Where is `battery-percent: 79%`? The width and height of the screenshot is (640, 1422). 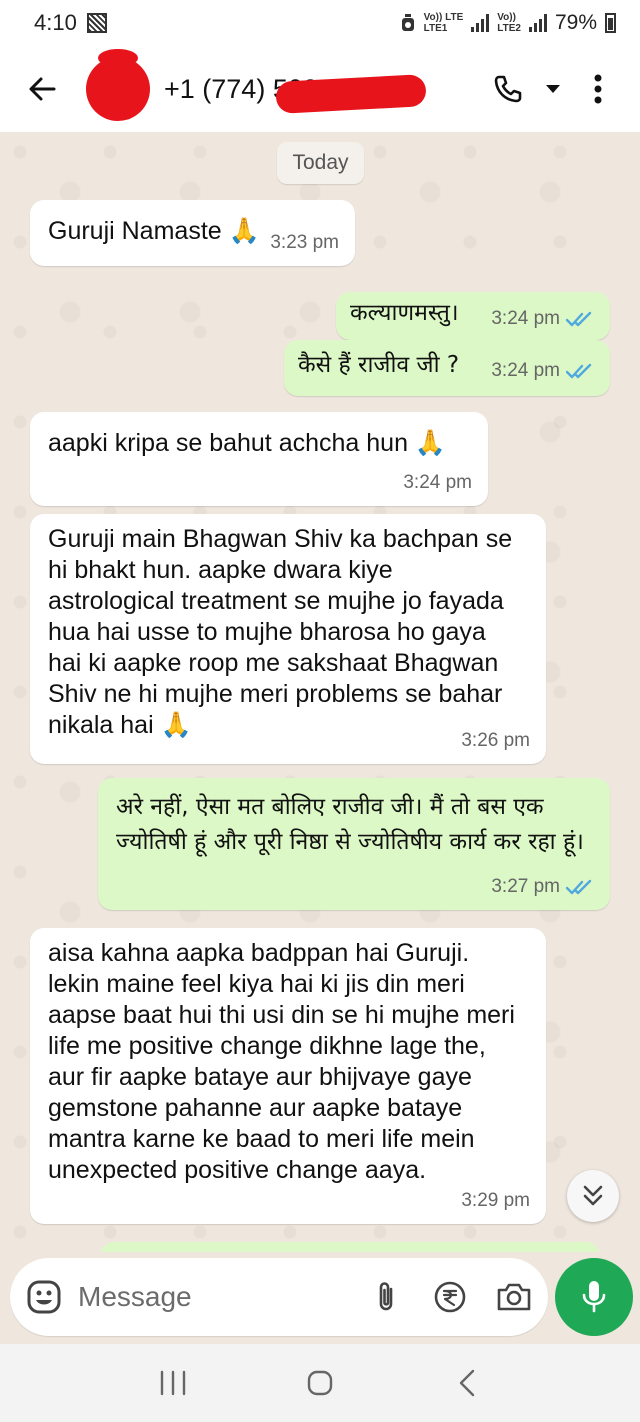 battery-percent: 79% is located at coordinates (575, 22).